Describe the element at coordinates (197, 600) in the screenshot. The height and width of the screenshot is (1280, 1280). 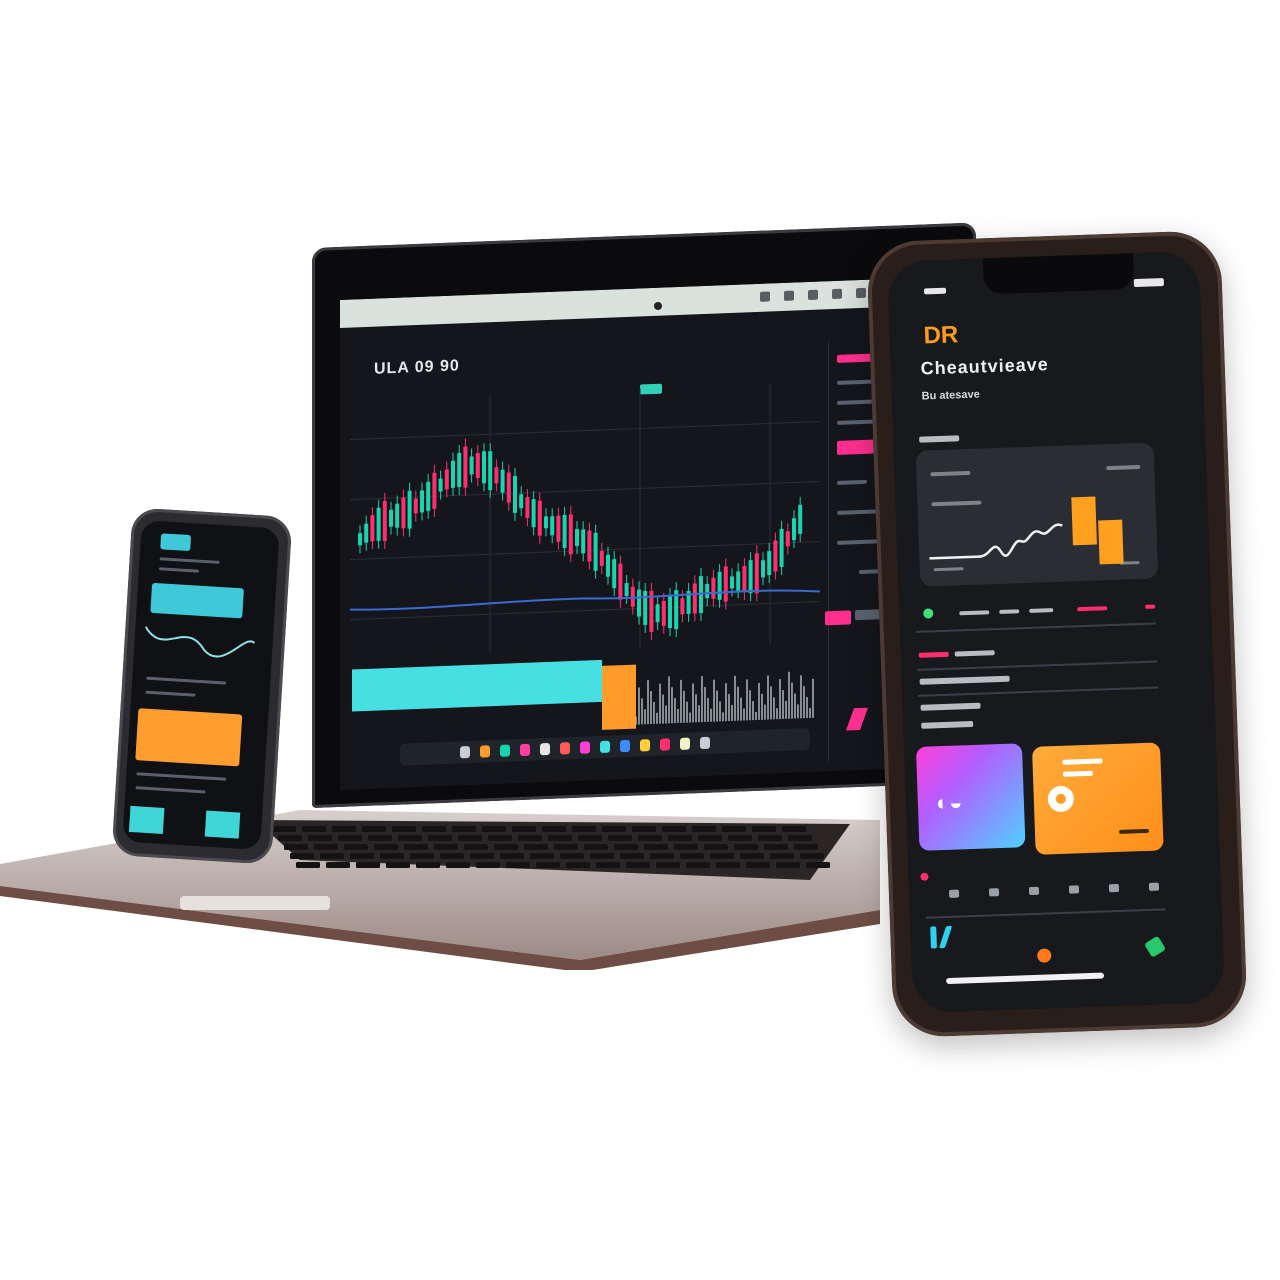
I see `balance-card` at that location.